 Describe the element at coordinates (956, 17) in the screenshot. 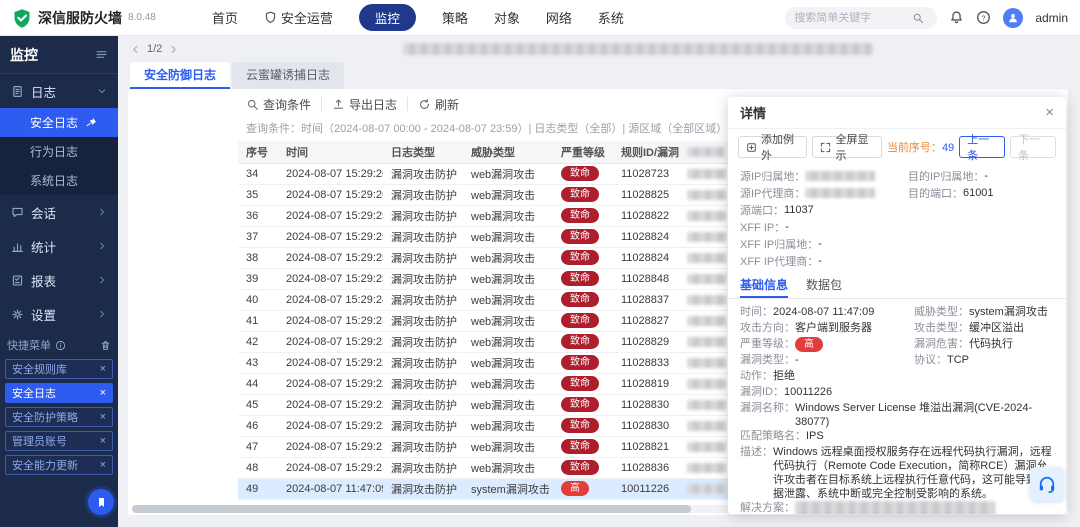

I see `bell-icon` at that location.